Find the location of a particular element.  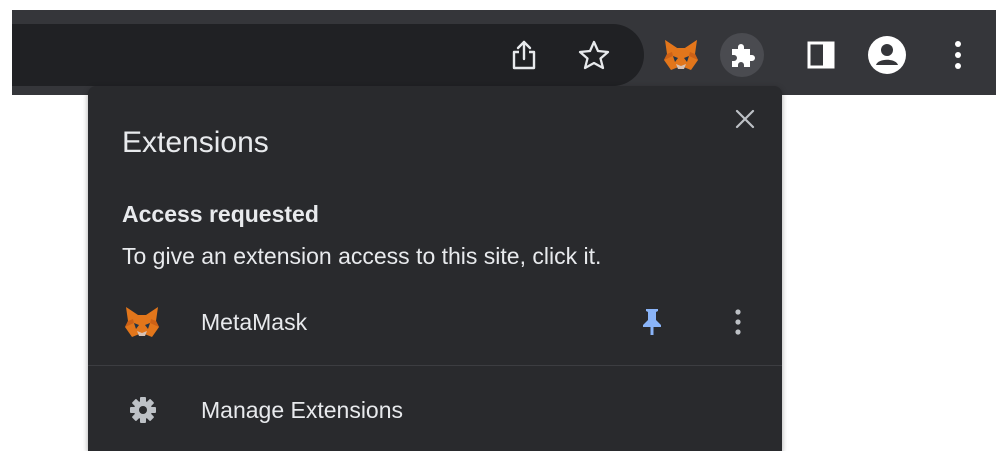

close-icon is located at coordinates (745, 119).